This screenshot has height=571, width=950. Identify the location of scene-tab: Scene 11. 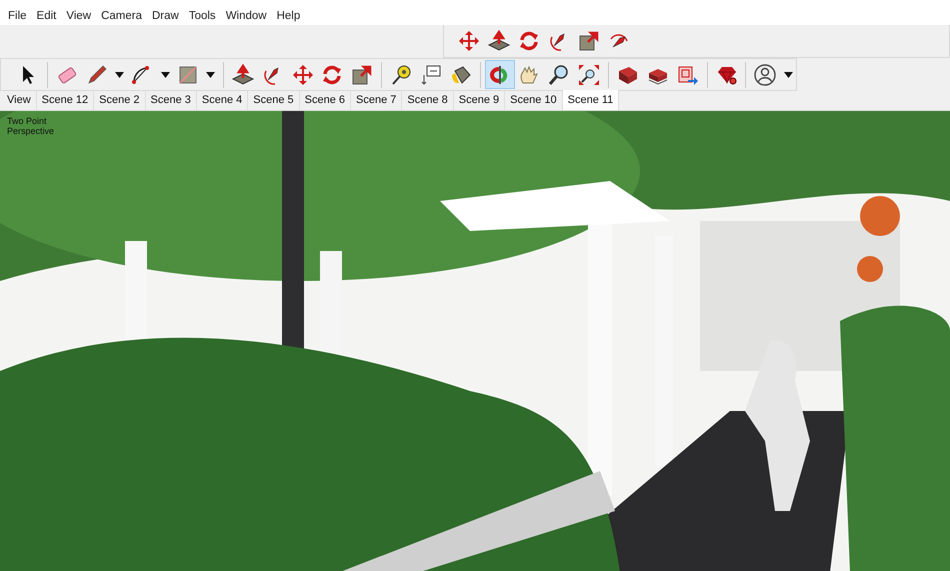
(591, 100).